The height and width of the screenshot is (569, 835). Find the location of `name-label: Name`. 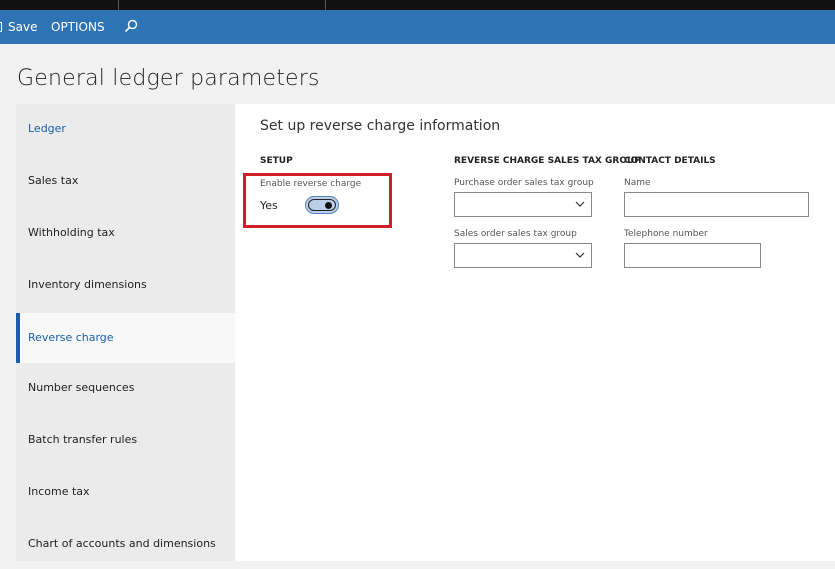

name-label: Name is located at coordinates (637, 183).